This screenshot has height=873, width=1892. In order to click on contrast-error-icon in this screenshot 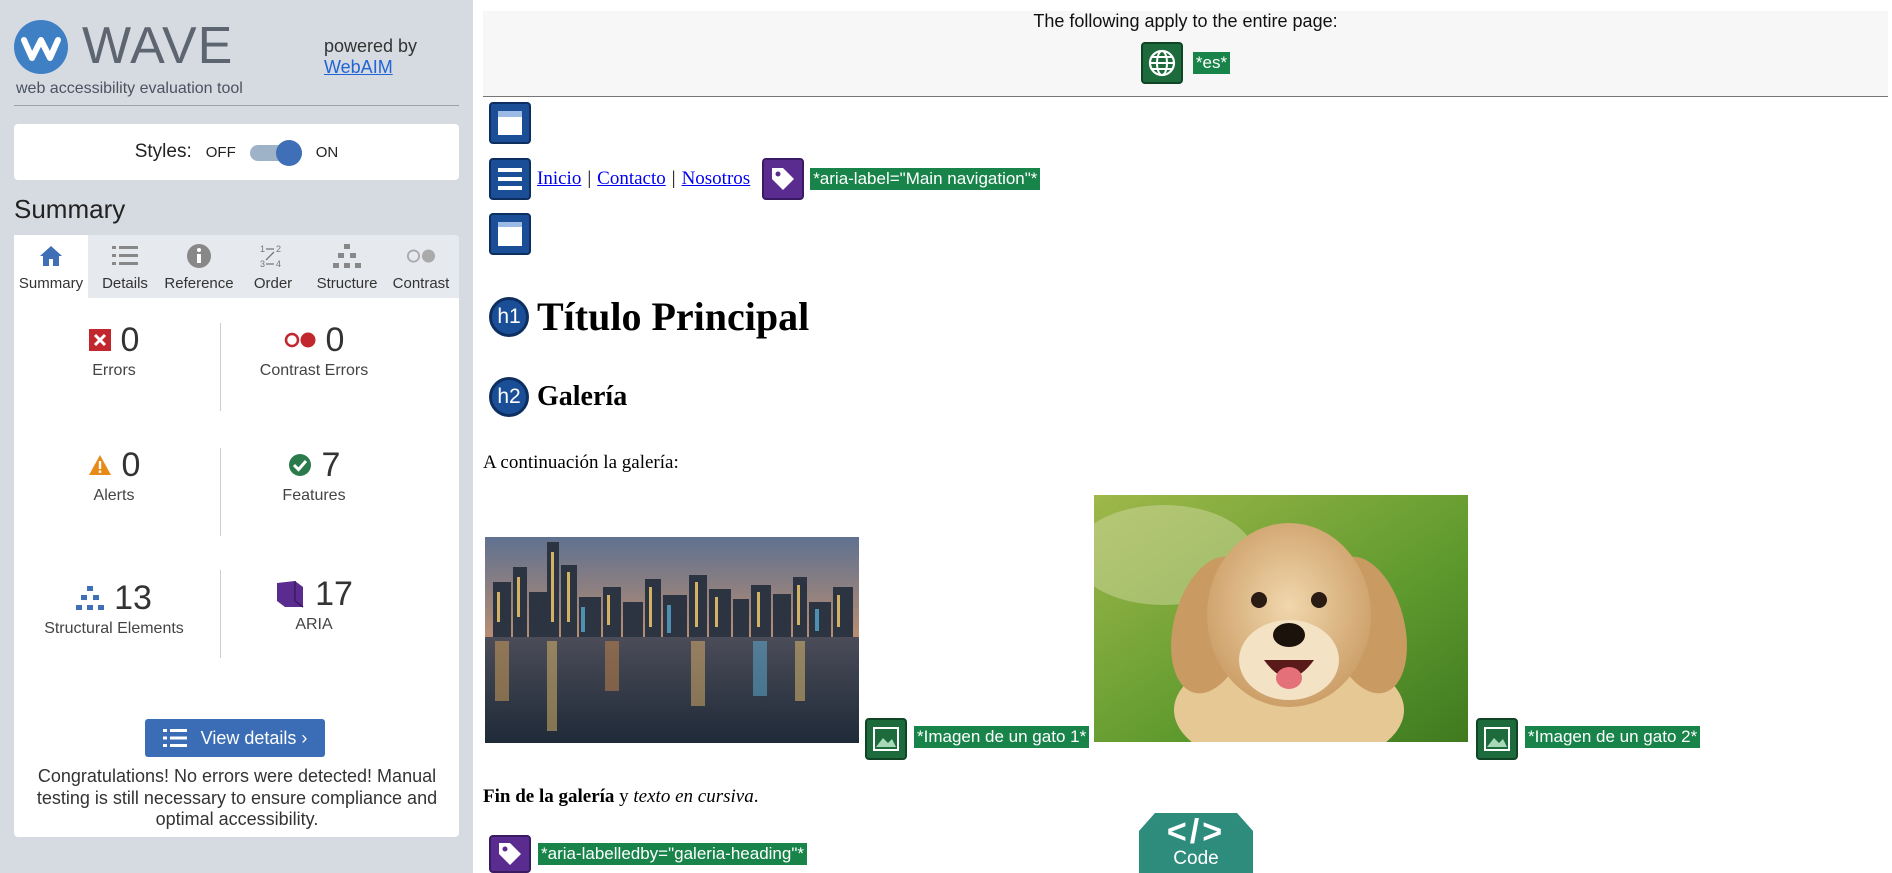, I will do `click(300, 340)`.